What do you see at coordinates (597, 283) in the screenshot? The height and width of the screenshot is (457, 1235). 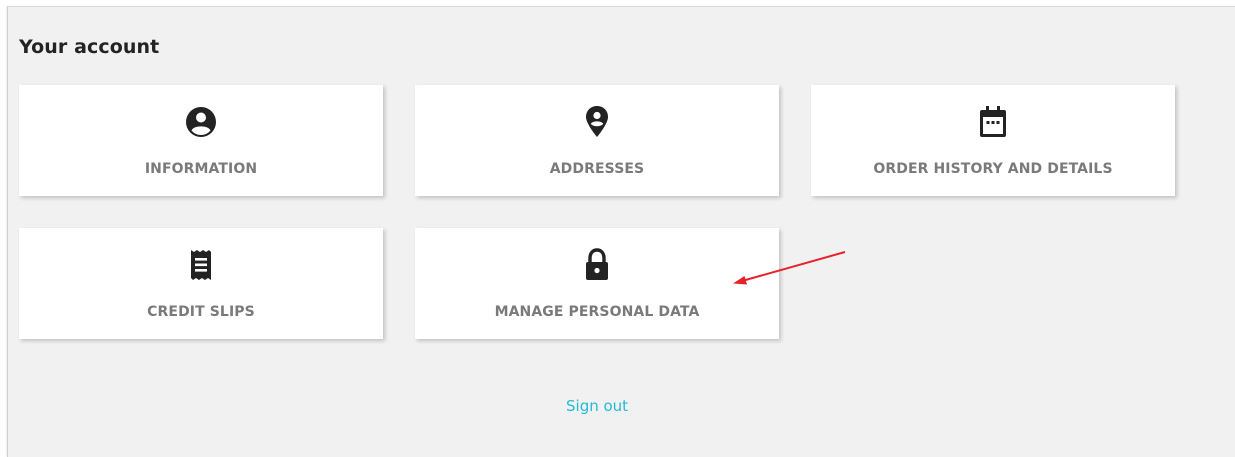 I see `manage-personal-data-card: MANAGE PERSONAL DATA` at bounding box center [597, 283].